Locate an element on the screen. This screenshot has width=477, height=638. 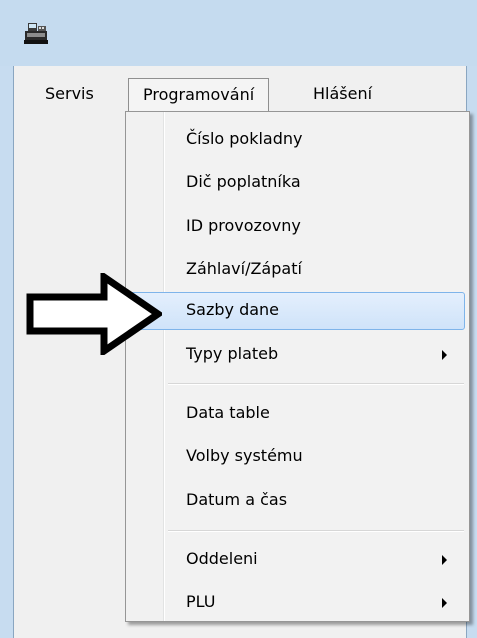
menu-item-datum-a-cas: Datum a čas is located at coordinates (296, 501).